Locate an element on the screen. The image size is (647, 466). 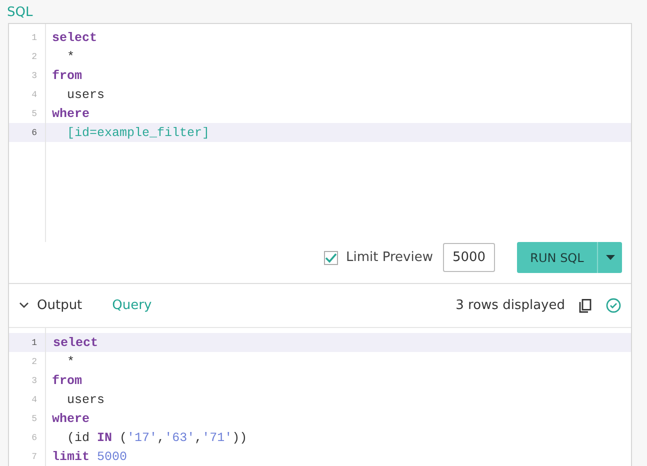
limit-preview-checkbox is located at coordinates (331, 257).